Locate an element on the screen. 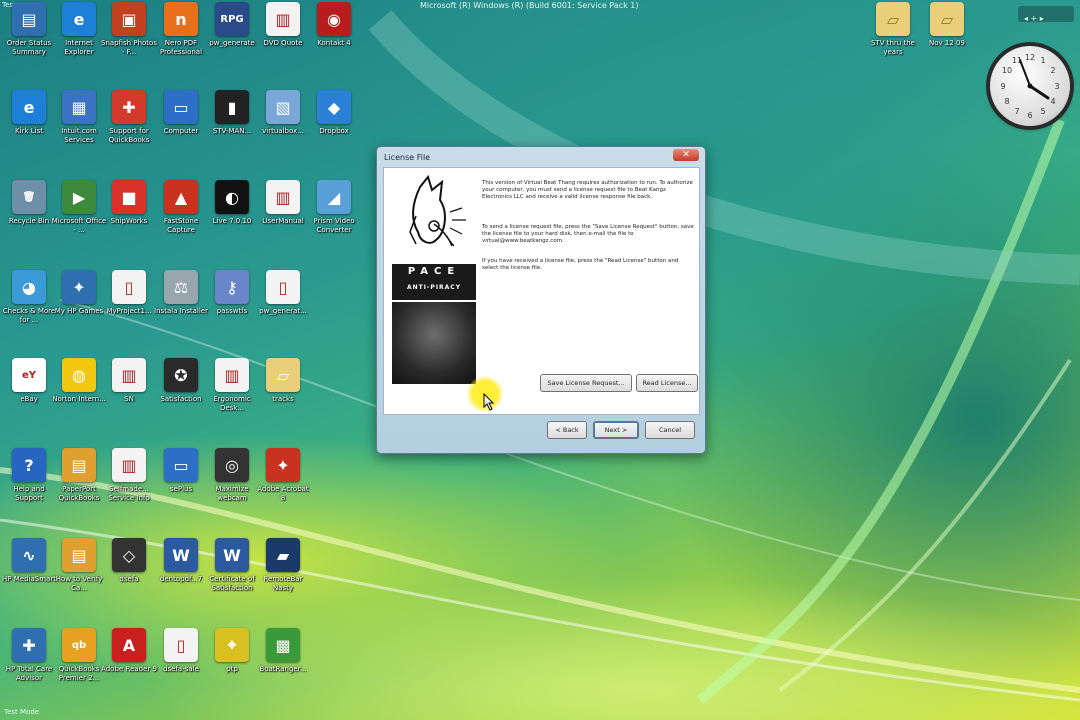 This screenshot has width=1080, height=720. desktop-icon-label: Selfmade... Service Info is located at coordinates (129, 493).